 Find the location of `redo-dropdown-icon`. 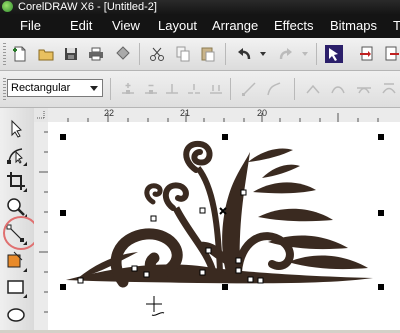

redo-dropdown-icon is located at coordinates (305, 54).